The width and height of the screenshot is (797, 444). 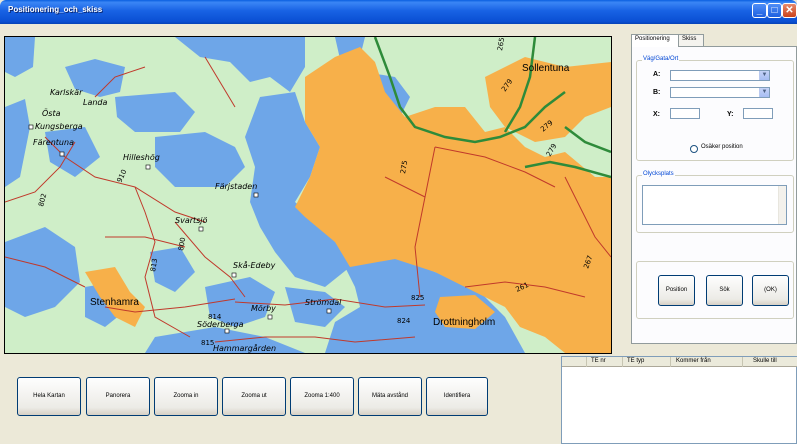 What do you see at coordinates (724, 290) in the screenshot?
I see `sok-button: Sök` at bounding box center [724, 290].